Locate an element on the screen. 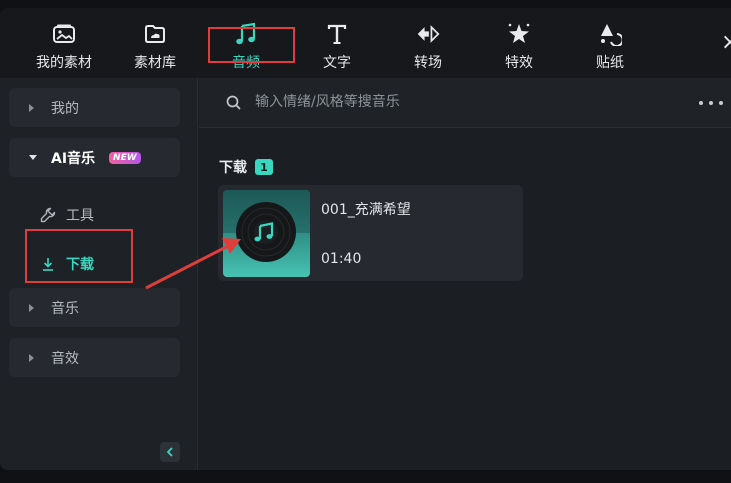 The height and width of the screenshot is (483, 731). tool-text: 文字 is located at coordinates (337, 43).